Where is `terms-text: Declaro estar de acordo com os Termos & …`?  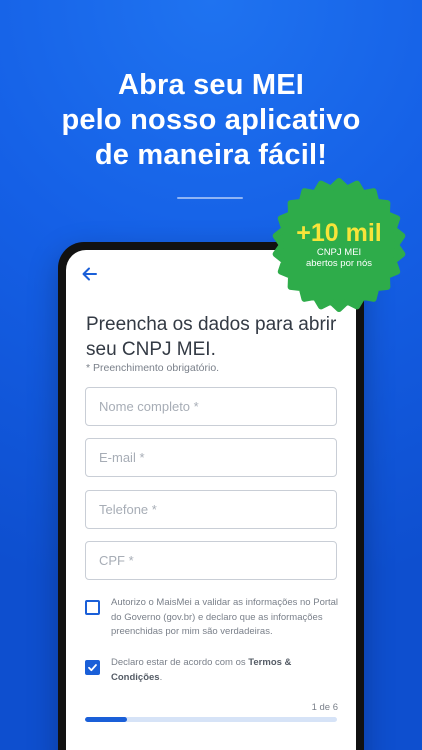 terms-text: Declaro estar de acordo com os Termos & … is located at coordinates (227, 670).